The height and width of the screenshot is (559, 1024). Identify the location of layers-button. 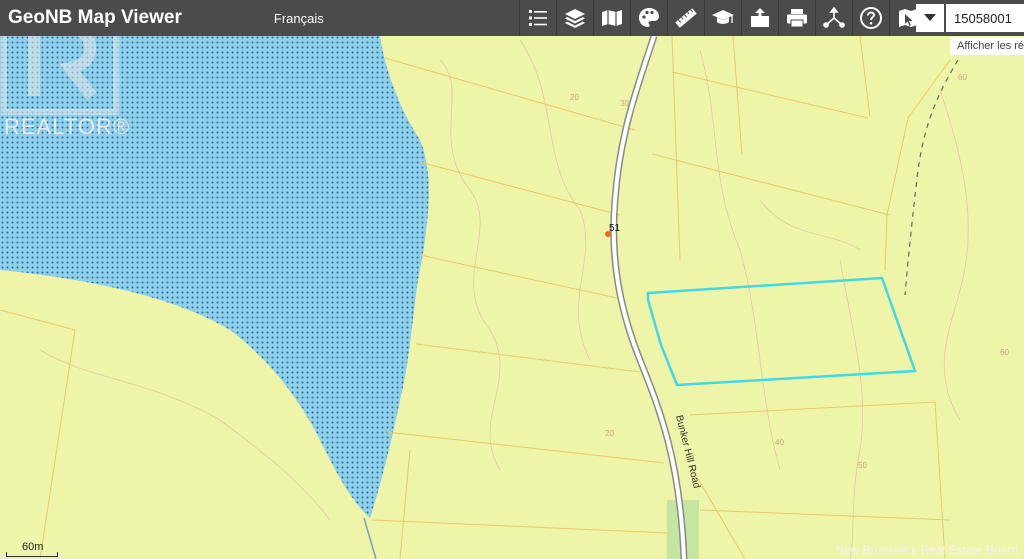
(574, 18).